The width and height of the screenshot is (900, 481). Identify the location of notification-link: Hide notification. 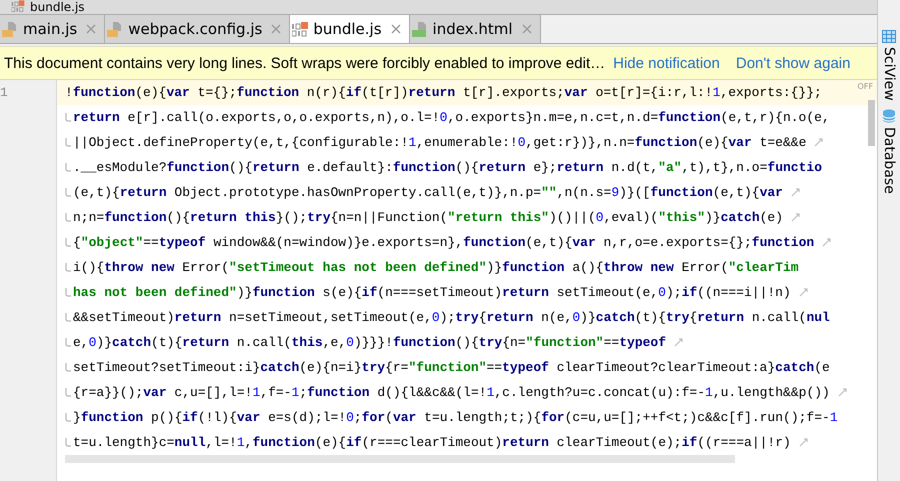
(666, 63).